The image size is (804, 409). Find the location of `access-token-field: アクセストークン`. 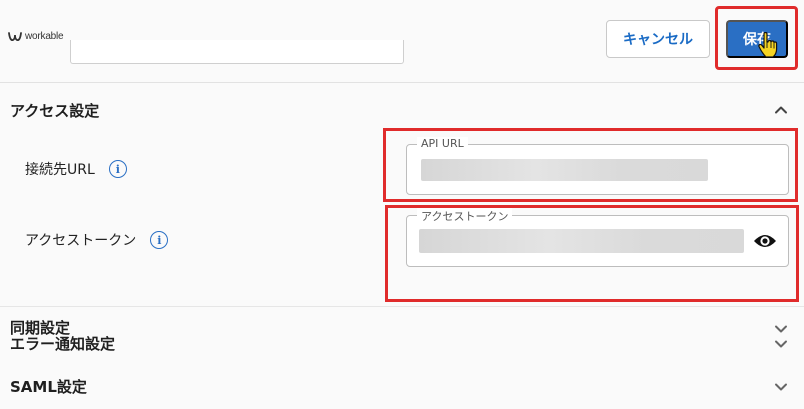

access-token-field: アクセストークン is located at coordinates (597, 237).